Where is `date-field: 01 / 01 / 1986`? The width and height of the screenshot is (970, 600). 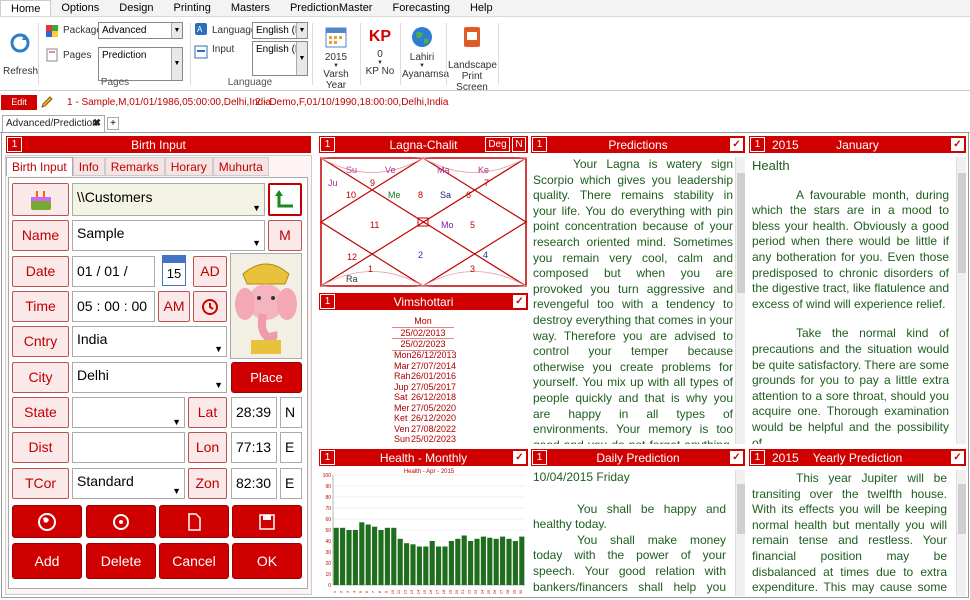
date-field: 01 / 01 / 1986 is located at coordinates (113, 282).